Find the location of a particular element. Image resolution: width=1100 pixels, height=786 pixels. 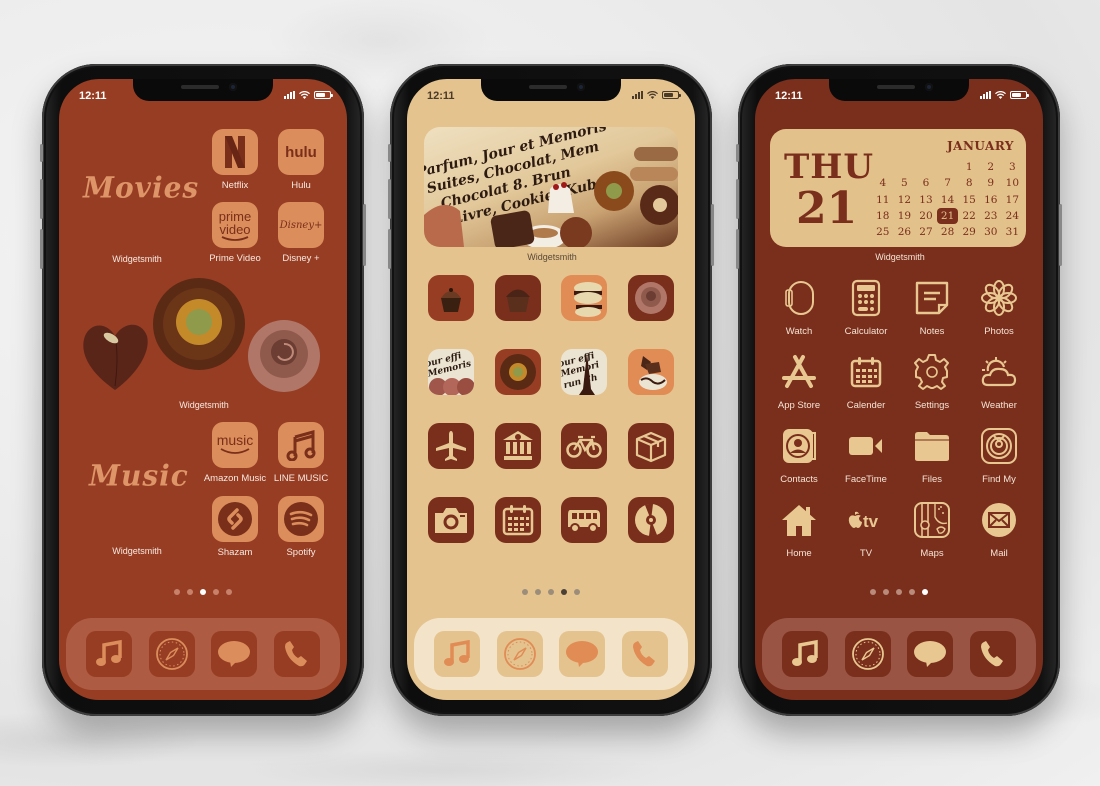

phone-icon is located at coordinates (991, 654).